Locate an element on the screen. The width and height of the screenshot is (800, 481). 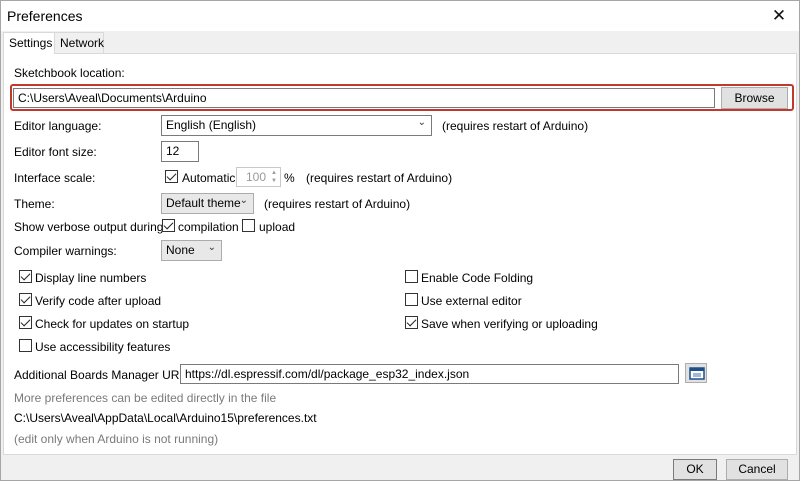
verbose-compilation-label: compilation is located at coordinates (208, 227).